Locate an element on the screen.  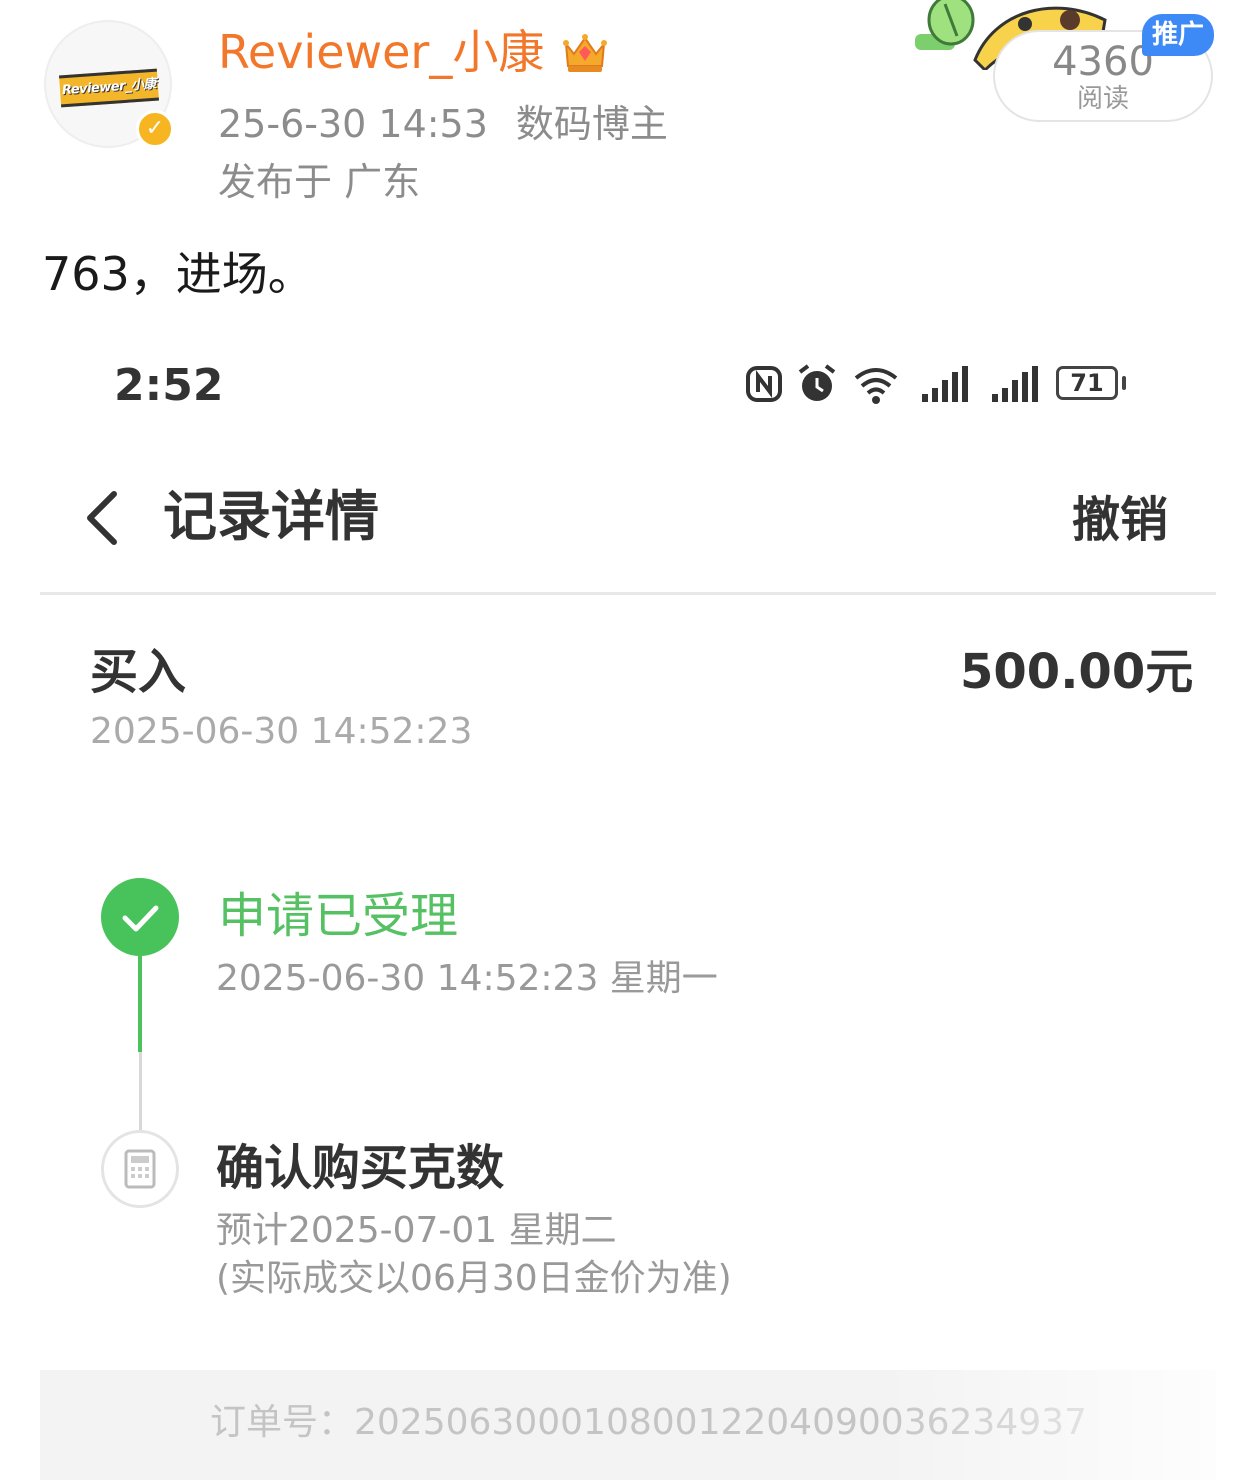
transaction-amount: 500.00元 is located at coordinates (1077, 672).